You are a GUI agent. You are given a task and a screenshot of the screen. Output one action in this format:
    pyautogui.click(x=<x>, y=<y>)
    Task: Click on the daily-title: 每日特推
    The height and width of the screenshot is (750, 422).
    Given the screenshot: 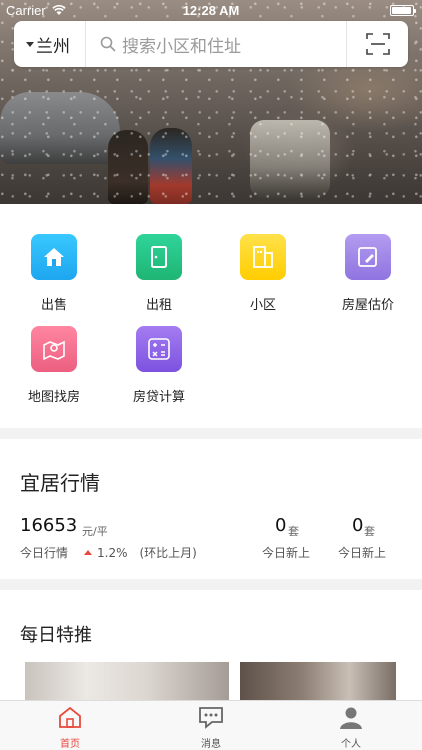 What is the action you would take?
    pyautogui.click(x=56, y=635)
    